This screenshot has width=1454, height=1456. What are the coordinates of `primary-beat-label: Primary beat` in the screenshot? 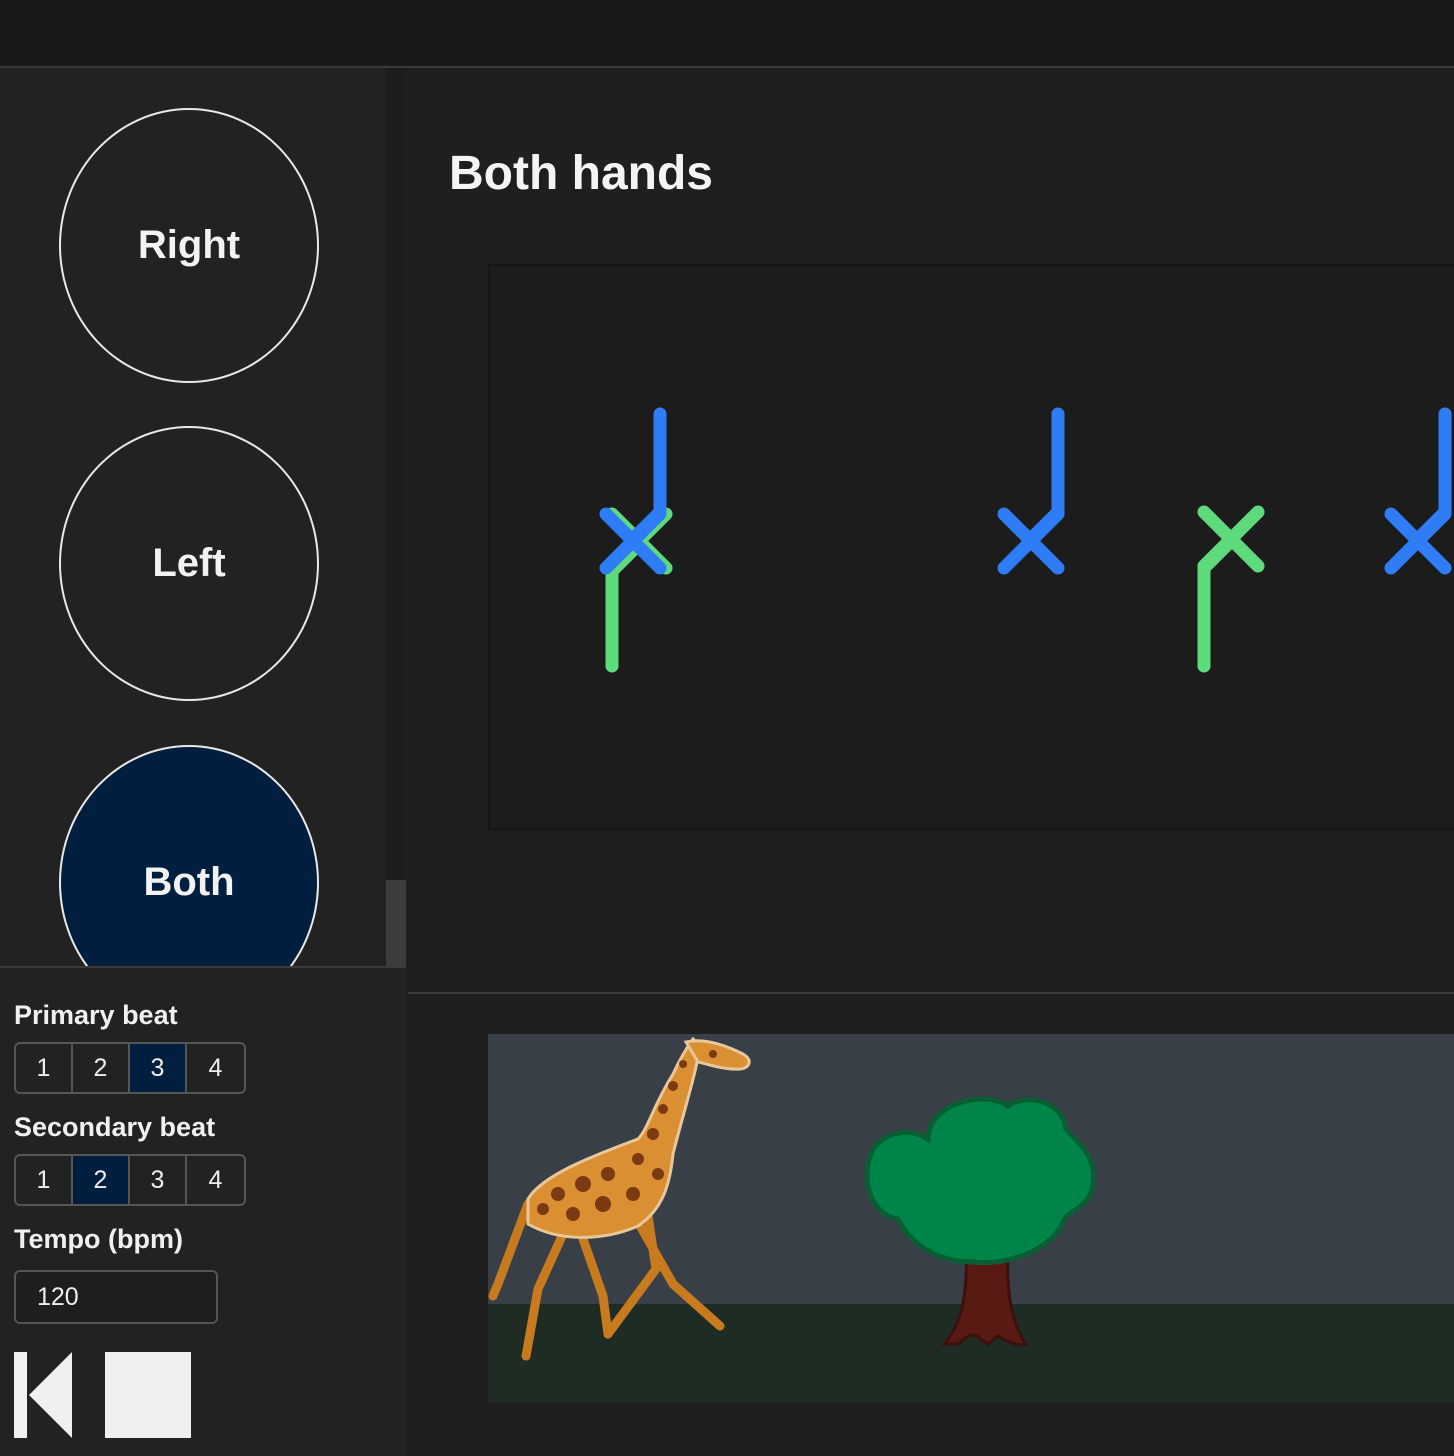 It's located at (96, 1015).